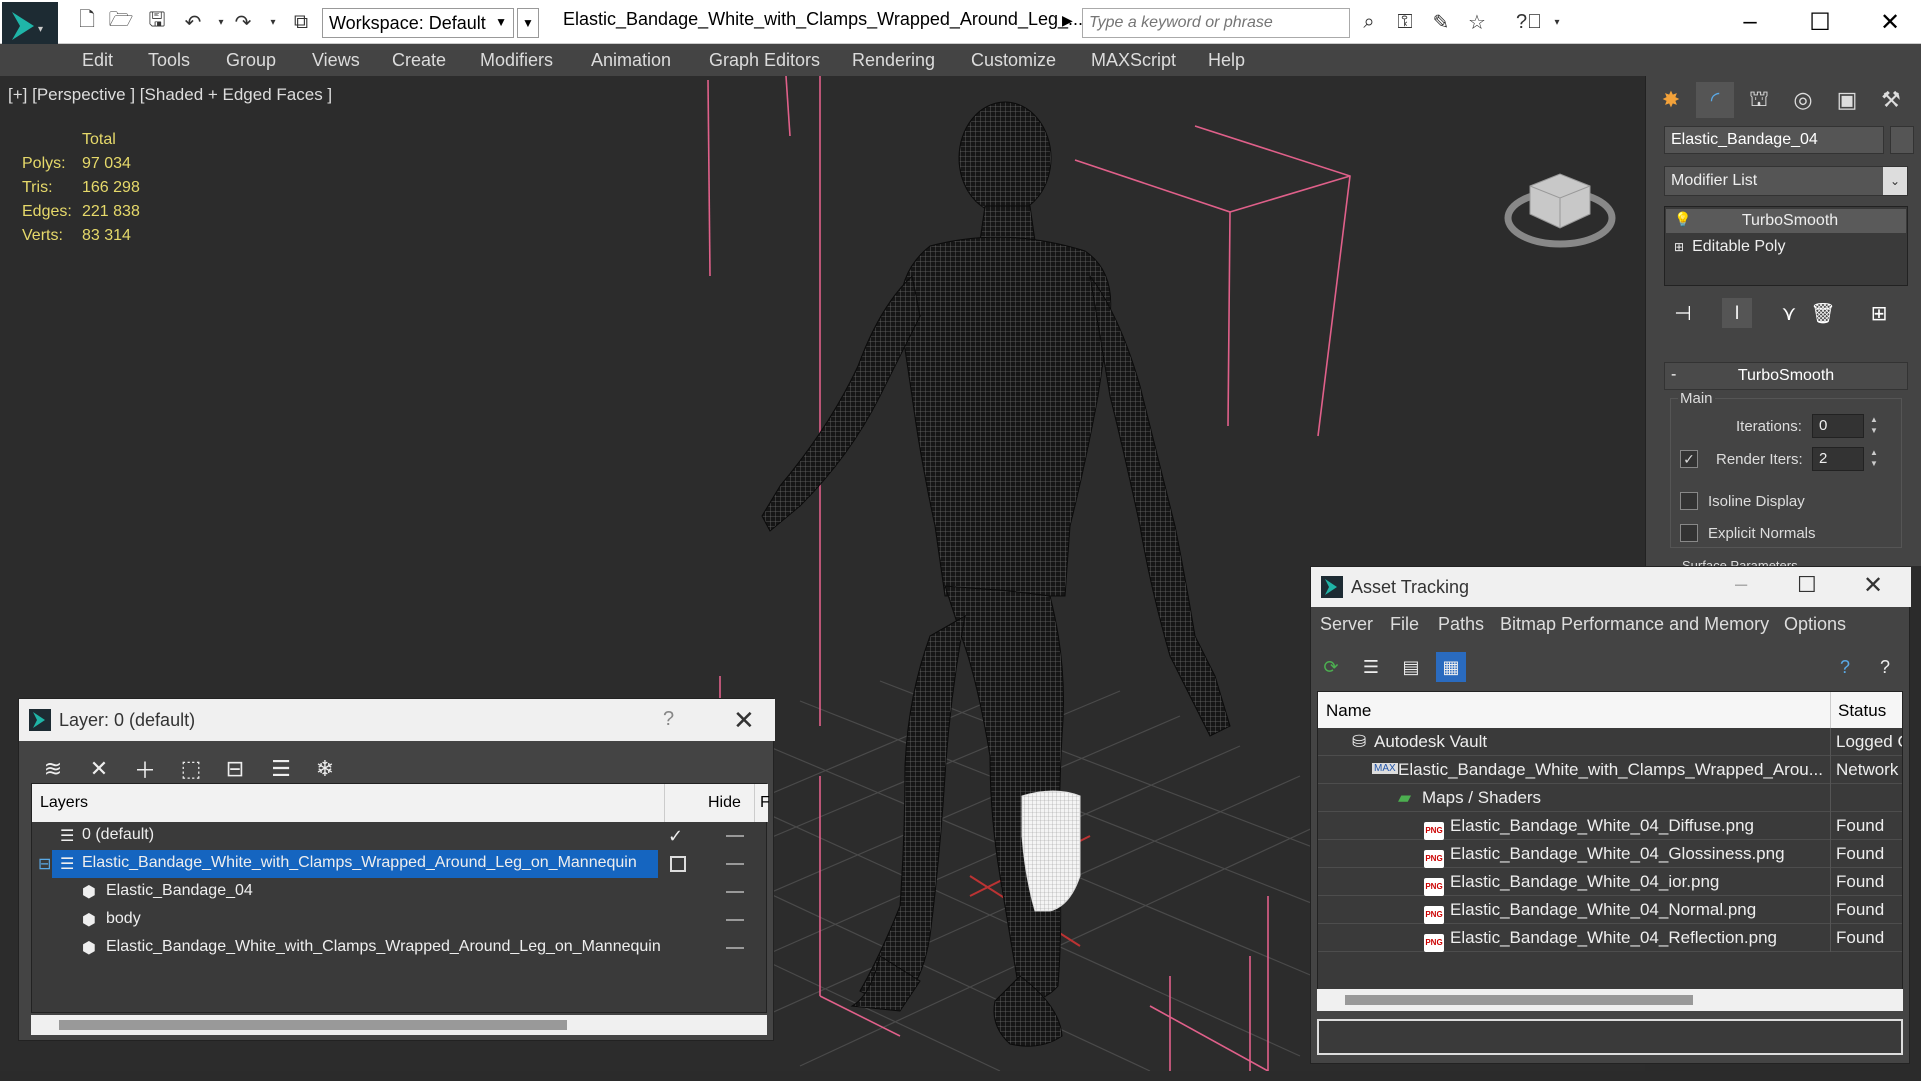 The height and width of the screenshot is (1081, 1921). I want to click on object-row: ⬢ body, so click(400, 920).